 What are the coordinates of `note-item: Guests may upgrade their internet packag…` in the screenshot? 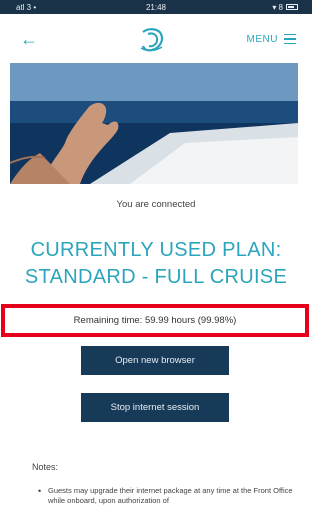 It's located at (170, 495).